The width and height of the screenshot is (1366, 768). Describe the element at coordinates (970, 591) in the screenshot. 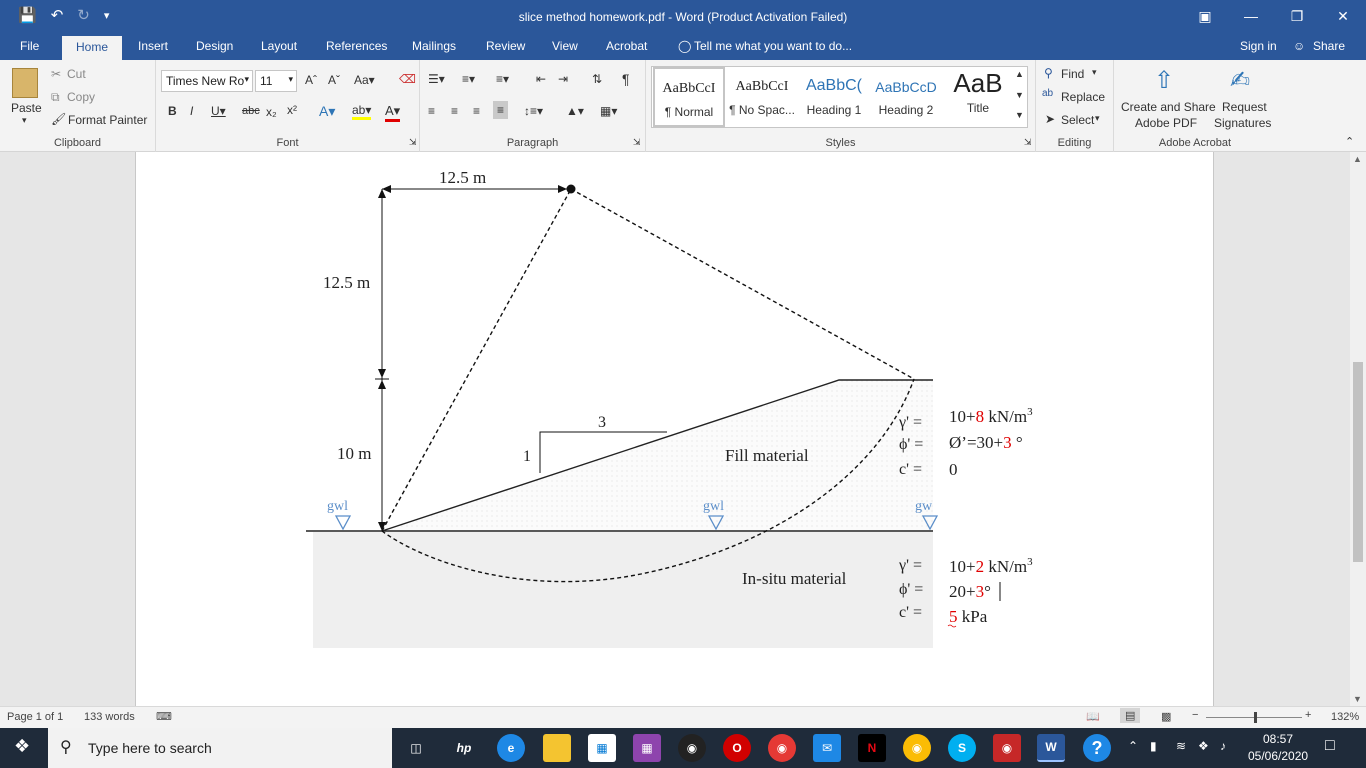

I see `insitu-phi-value: 20+3°` at that location.